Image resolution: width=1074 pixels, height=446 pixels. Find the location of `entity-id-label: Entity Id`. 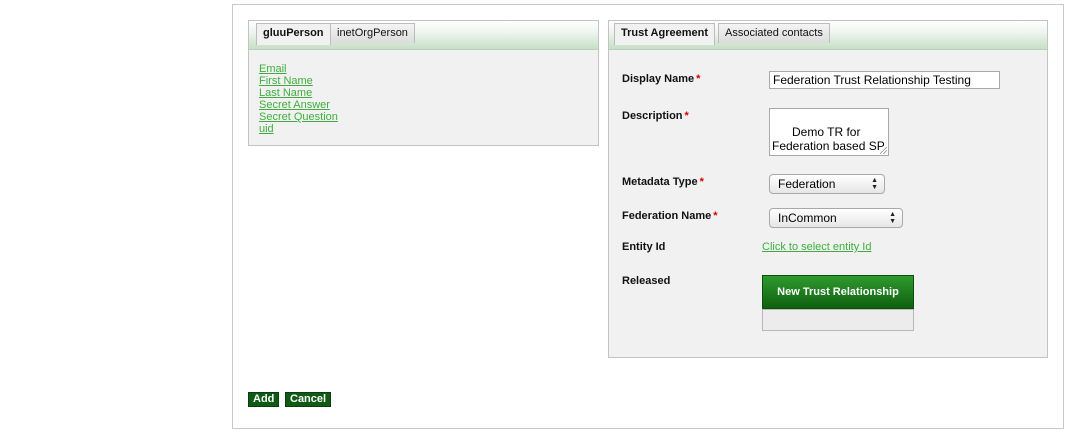

entity-id-label: Entity Id is located at coordinates (644, 247).